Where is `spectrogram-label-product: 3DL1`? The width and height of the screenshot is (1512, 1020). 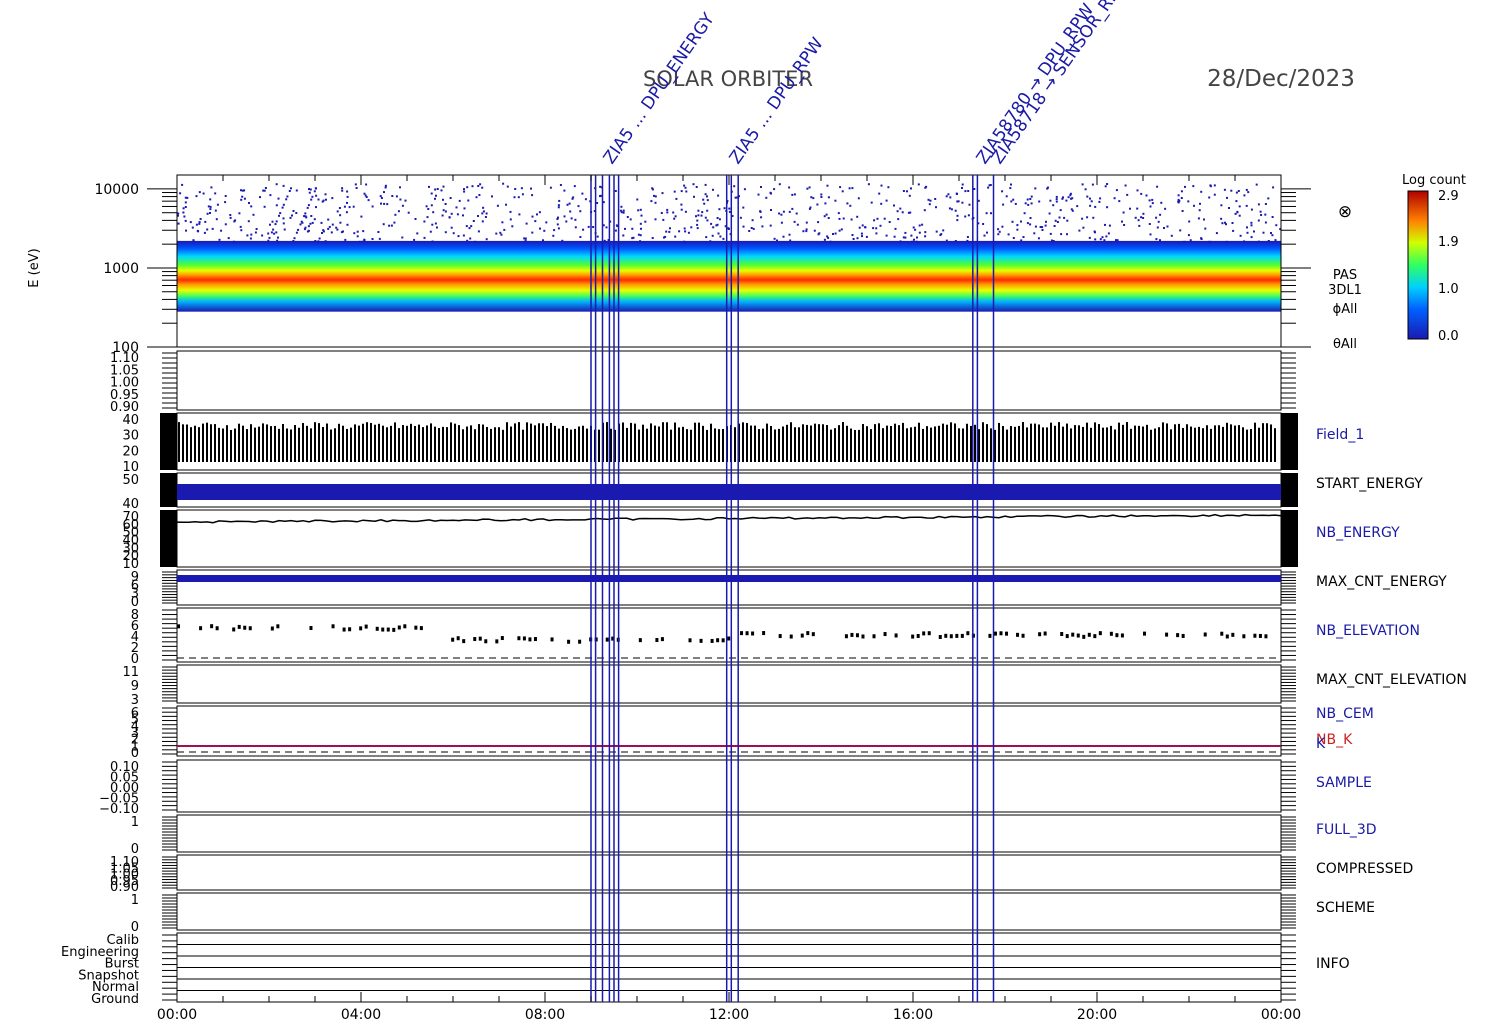 spectrogram-label-product: 3DL1 is located at coordinates (1345, 290).